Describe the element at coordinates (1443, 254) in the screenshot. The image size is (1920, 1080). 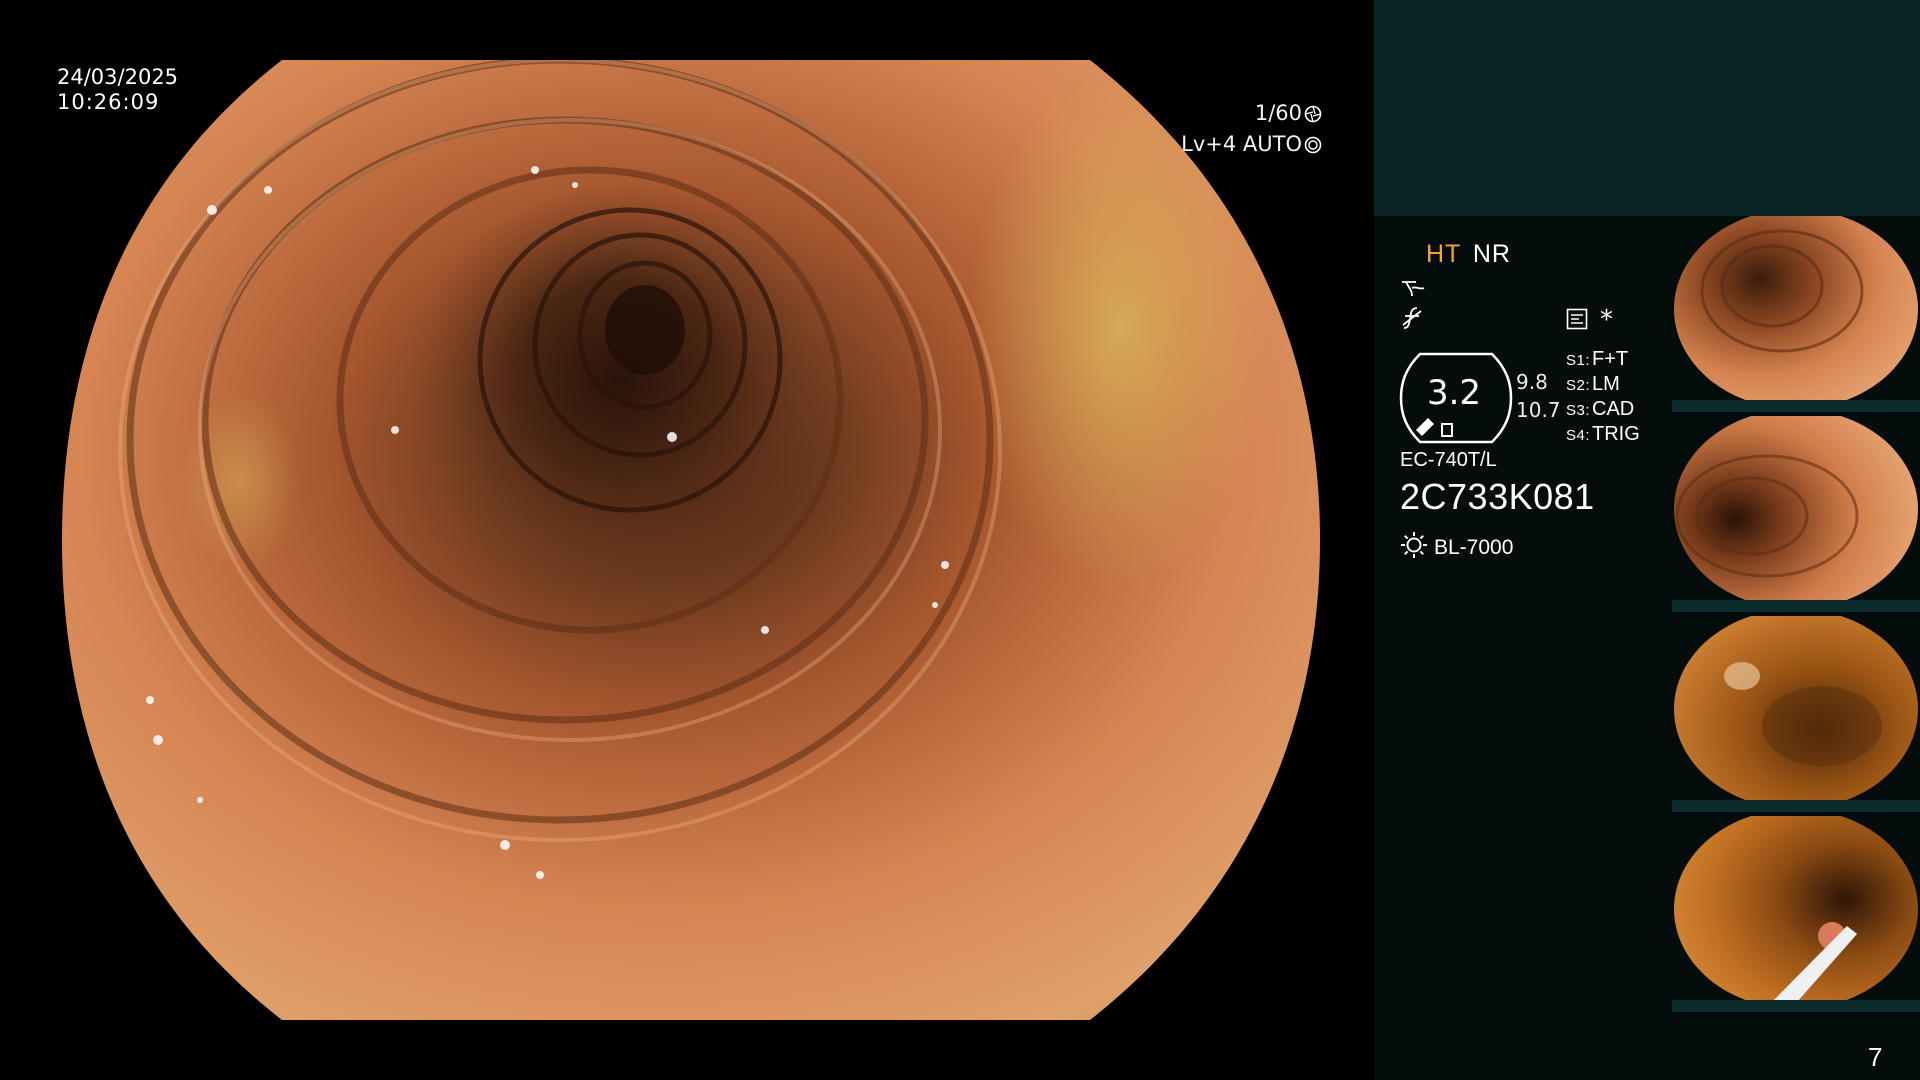
I see `mode-ht: HT` at that location.